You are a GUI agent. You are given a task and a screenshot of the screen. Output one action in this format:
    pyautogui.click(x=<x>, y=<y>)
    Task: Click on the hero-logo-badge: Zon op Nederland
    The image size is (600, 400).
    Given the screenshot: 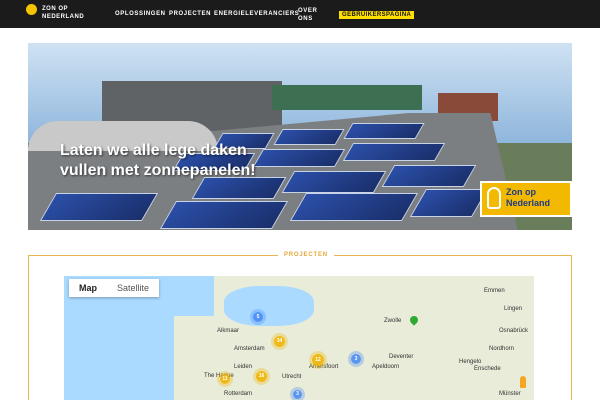 What is the action you would take?
    pyautogui.click(x=526, y=199)
    